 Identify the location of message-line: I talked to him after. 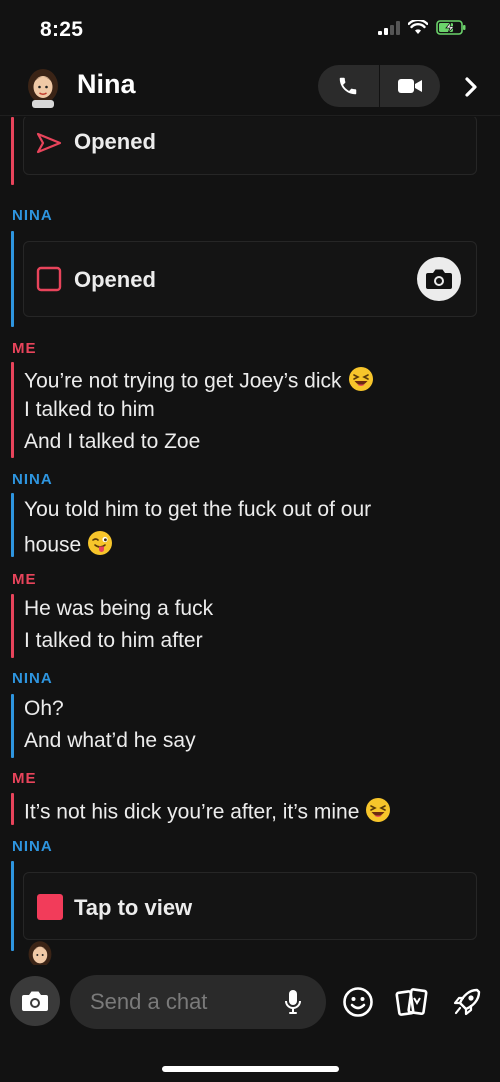
(113, 640).